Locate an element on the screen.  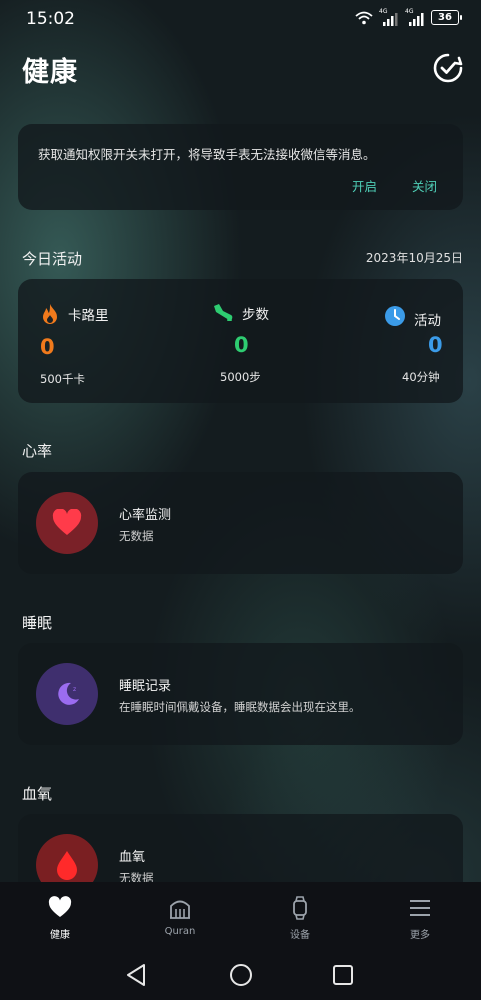
cell-signal-2-icon: 4G is located at coordinates (415, 16).